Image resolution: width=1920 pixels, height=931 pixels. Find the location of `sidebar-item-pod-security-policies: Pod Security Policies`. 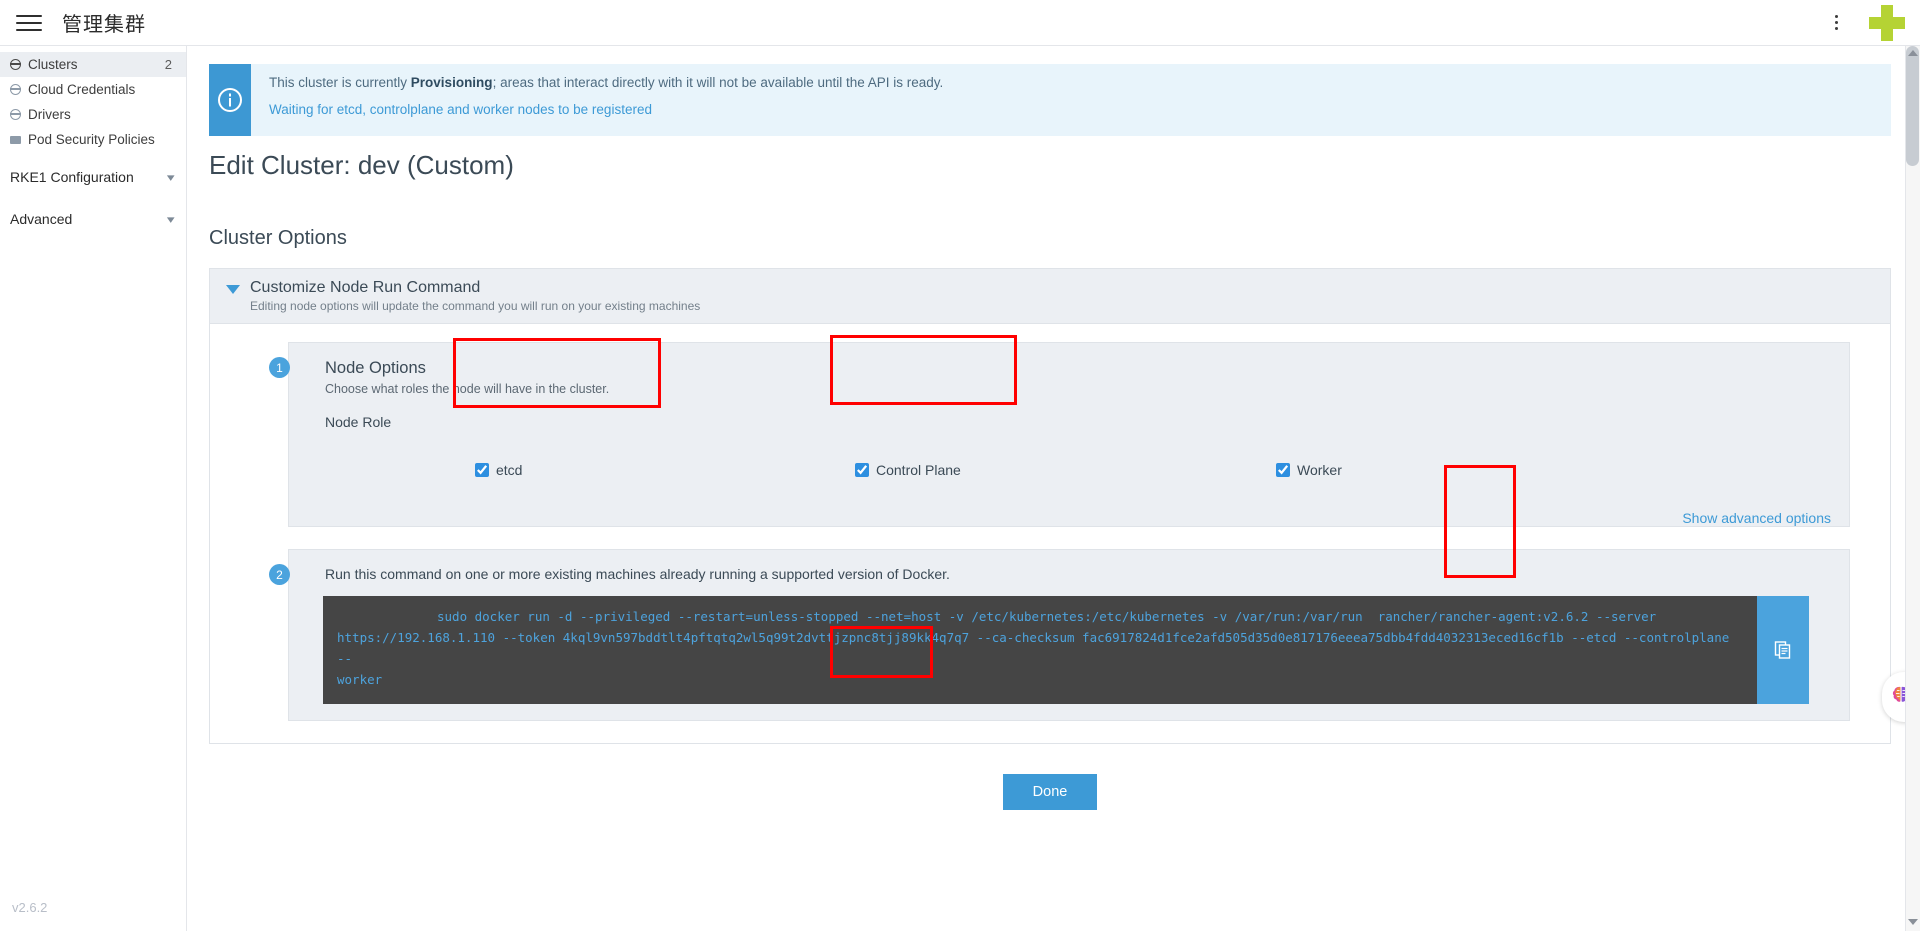

sidebar-item-pod-security-policies: Pod Security Policies is located at coordinates (93, 139).